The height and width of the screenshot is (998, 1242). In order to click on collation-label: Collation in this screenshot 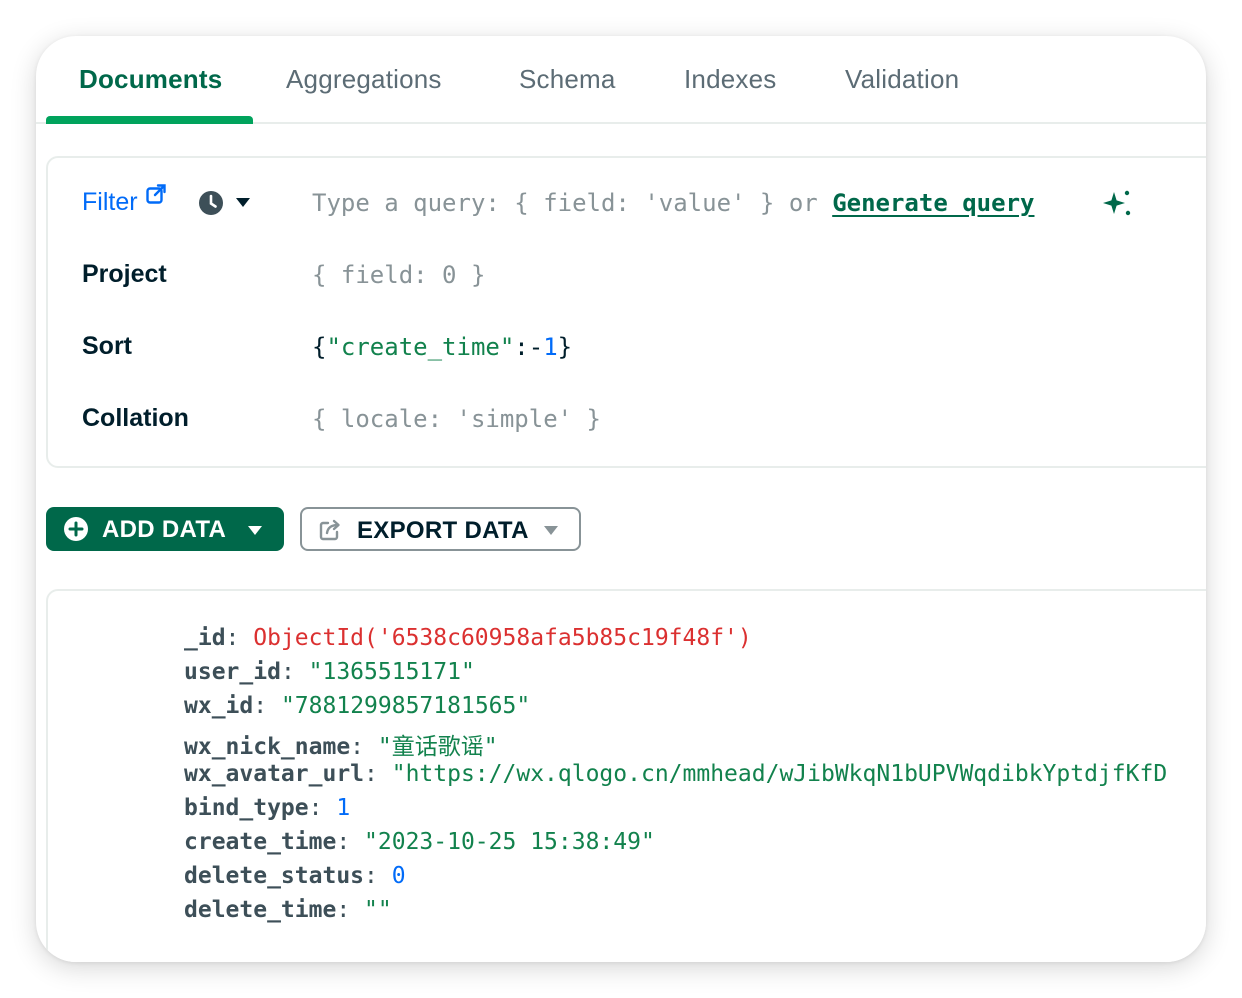, I will do `click(135, 418)`.